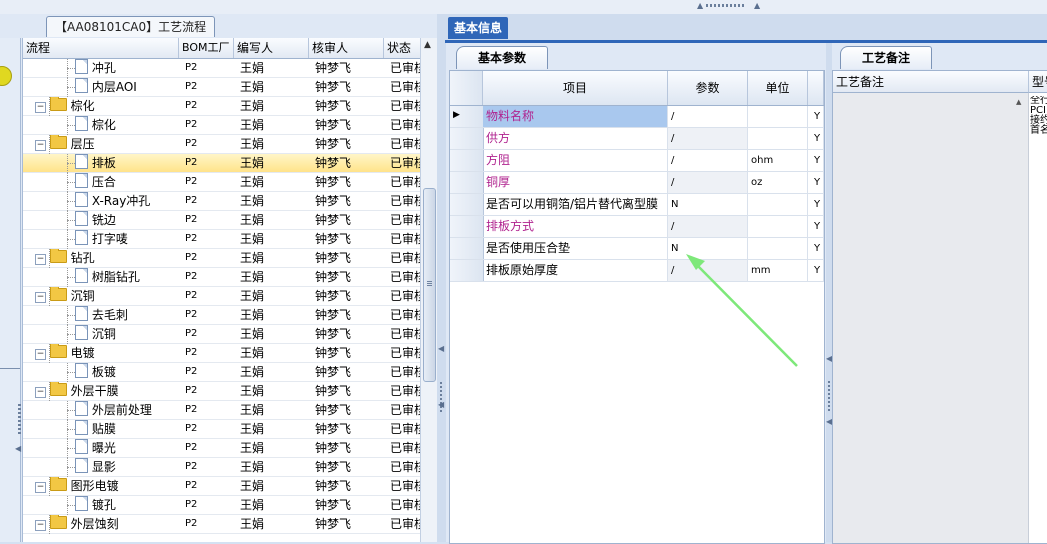 Image resolution: width=1047 pixels, height=544 pixels. What do you see at coordinates (101, 524) in the screenshot?
I see `tree-node-name: − 外层蚀刻` at bounding box center [101, 524].